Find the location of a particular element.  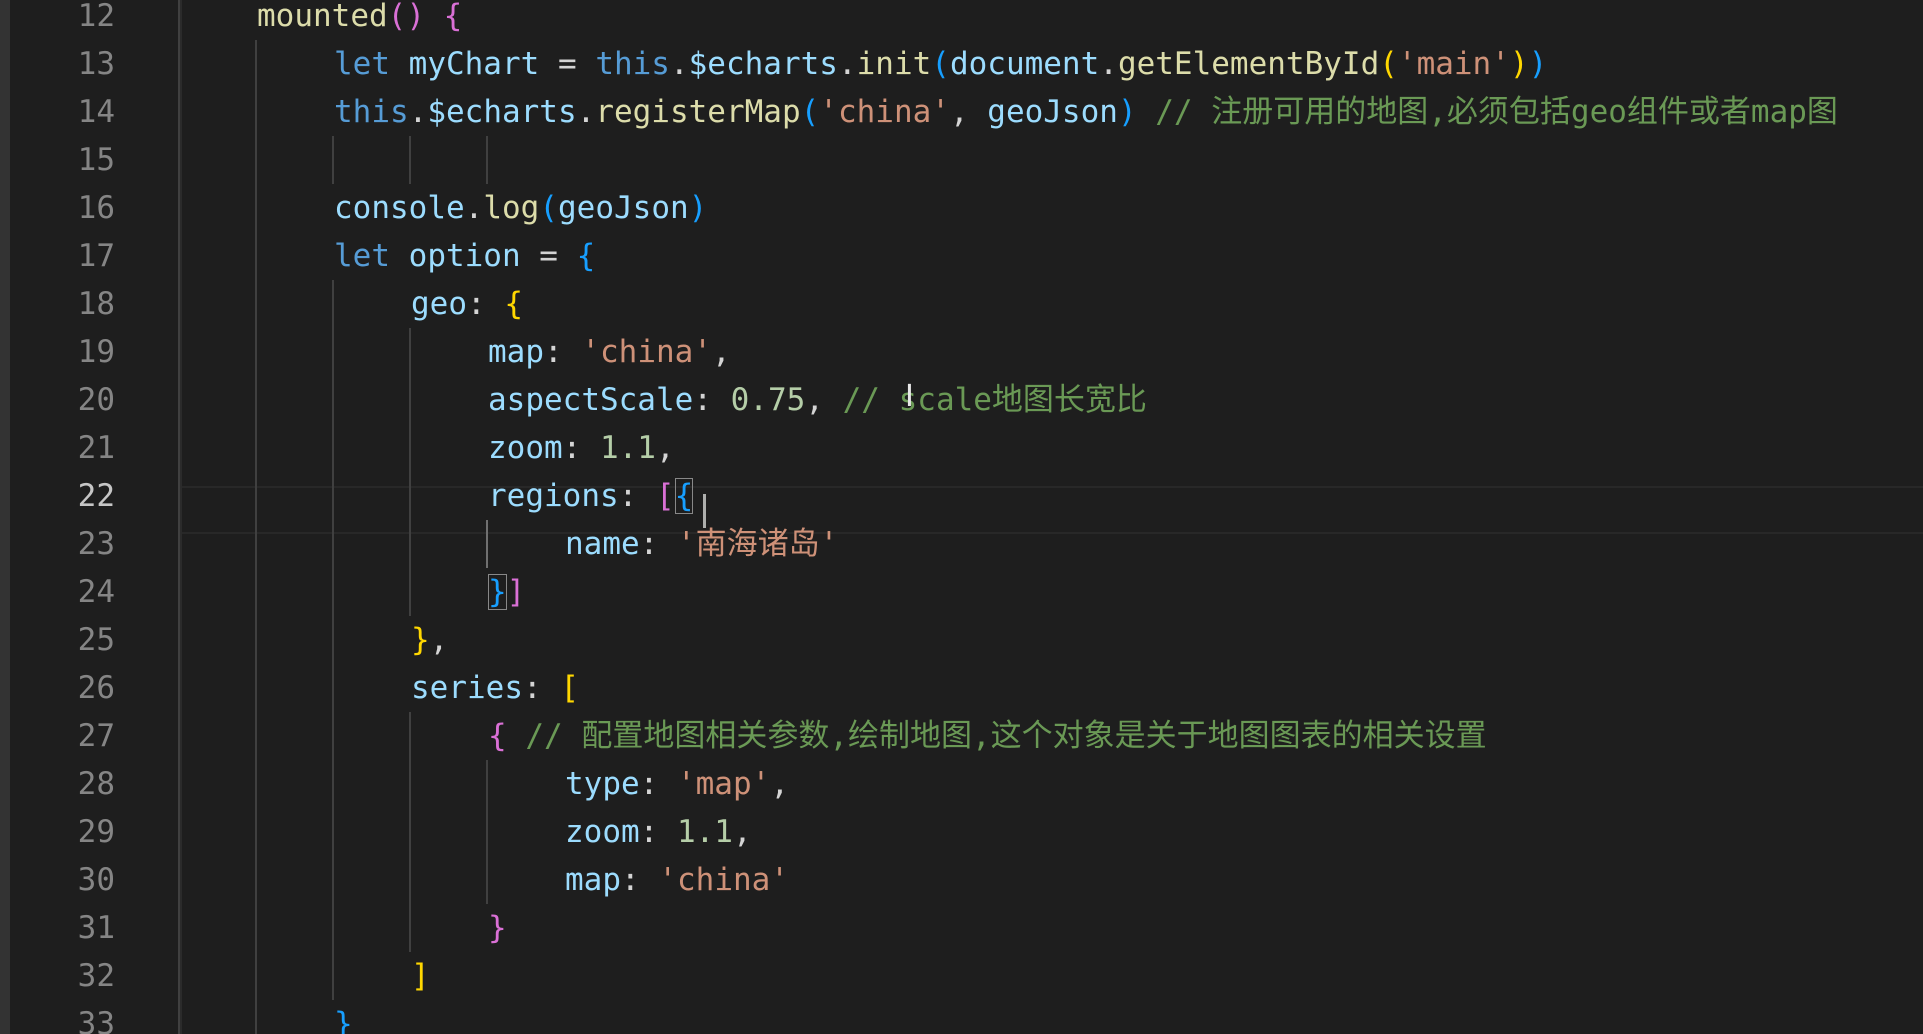

code-token: 0.75 is located at coordinates (768, 400).